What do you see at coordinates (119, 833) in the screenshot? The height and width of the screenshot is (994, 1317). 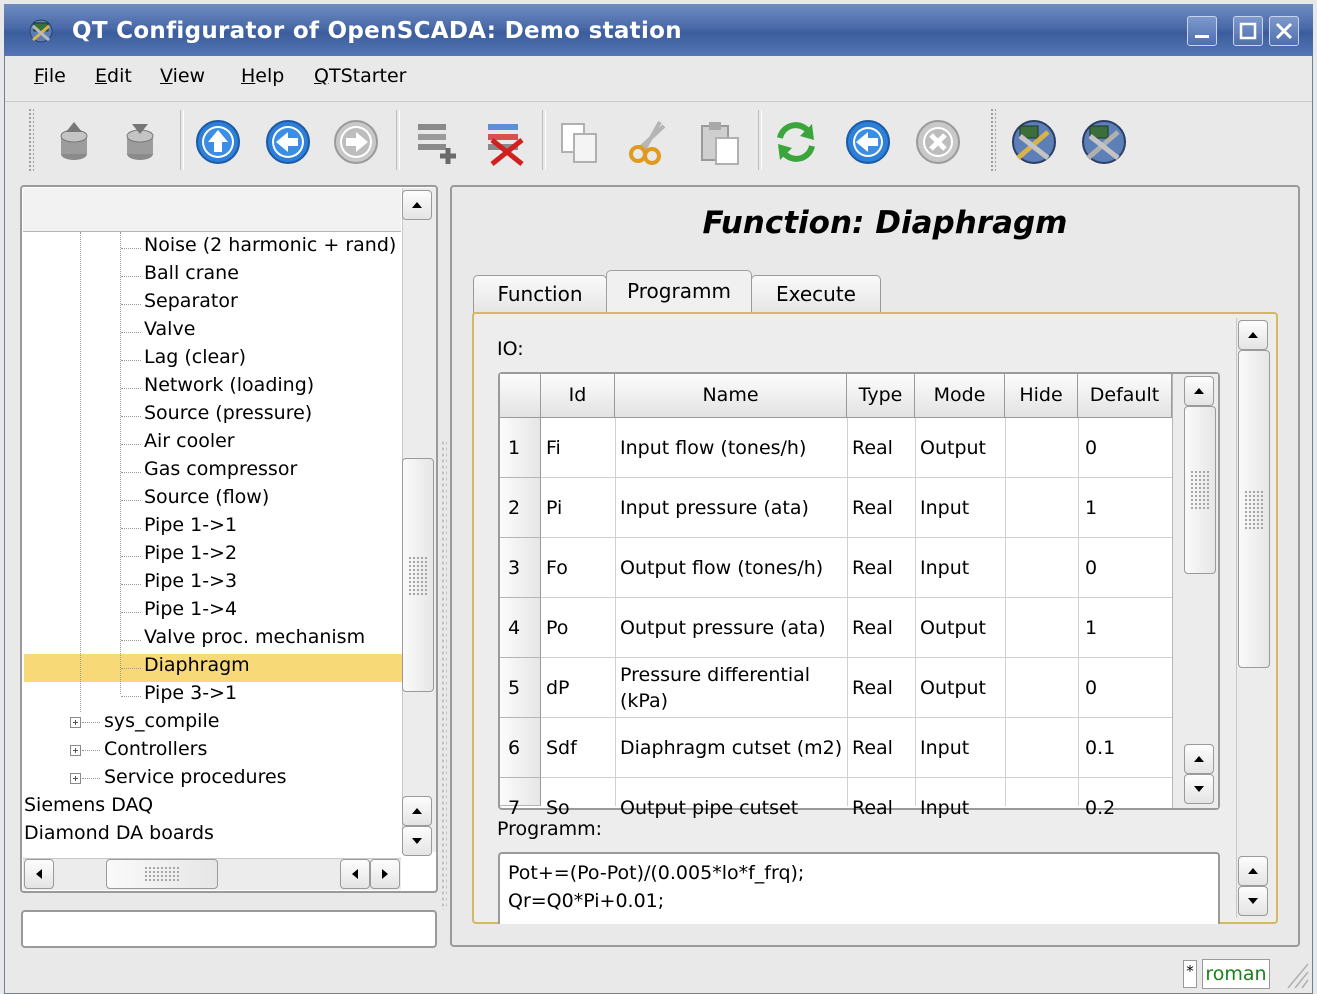 I see `tree-root: Diamond DA boards` at bounding box center [119, 833].